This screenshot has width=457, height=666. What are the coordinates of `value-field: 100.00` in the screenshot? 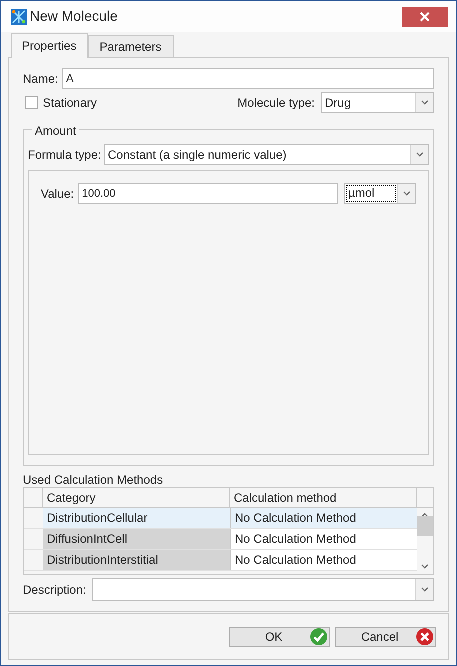 It's located at (208, 193).